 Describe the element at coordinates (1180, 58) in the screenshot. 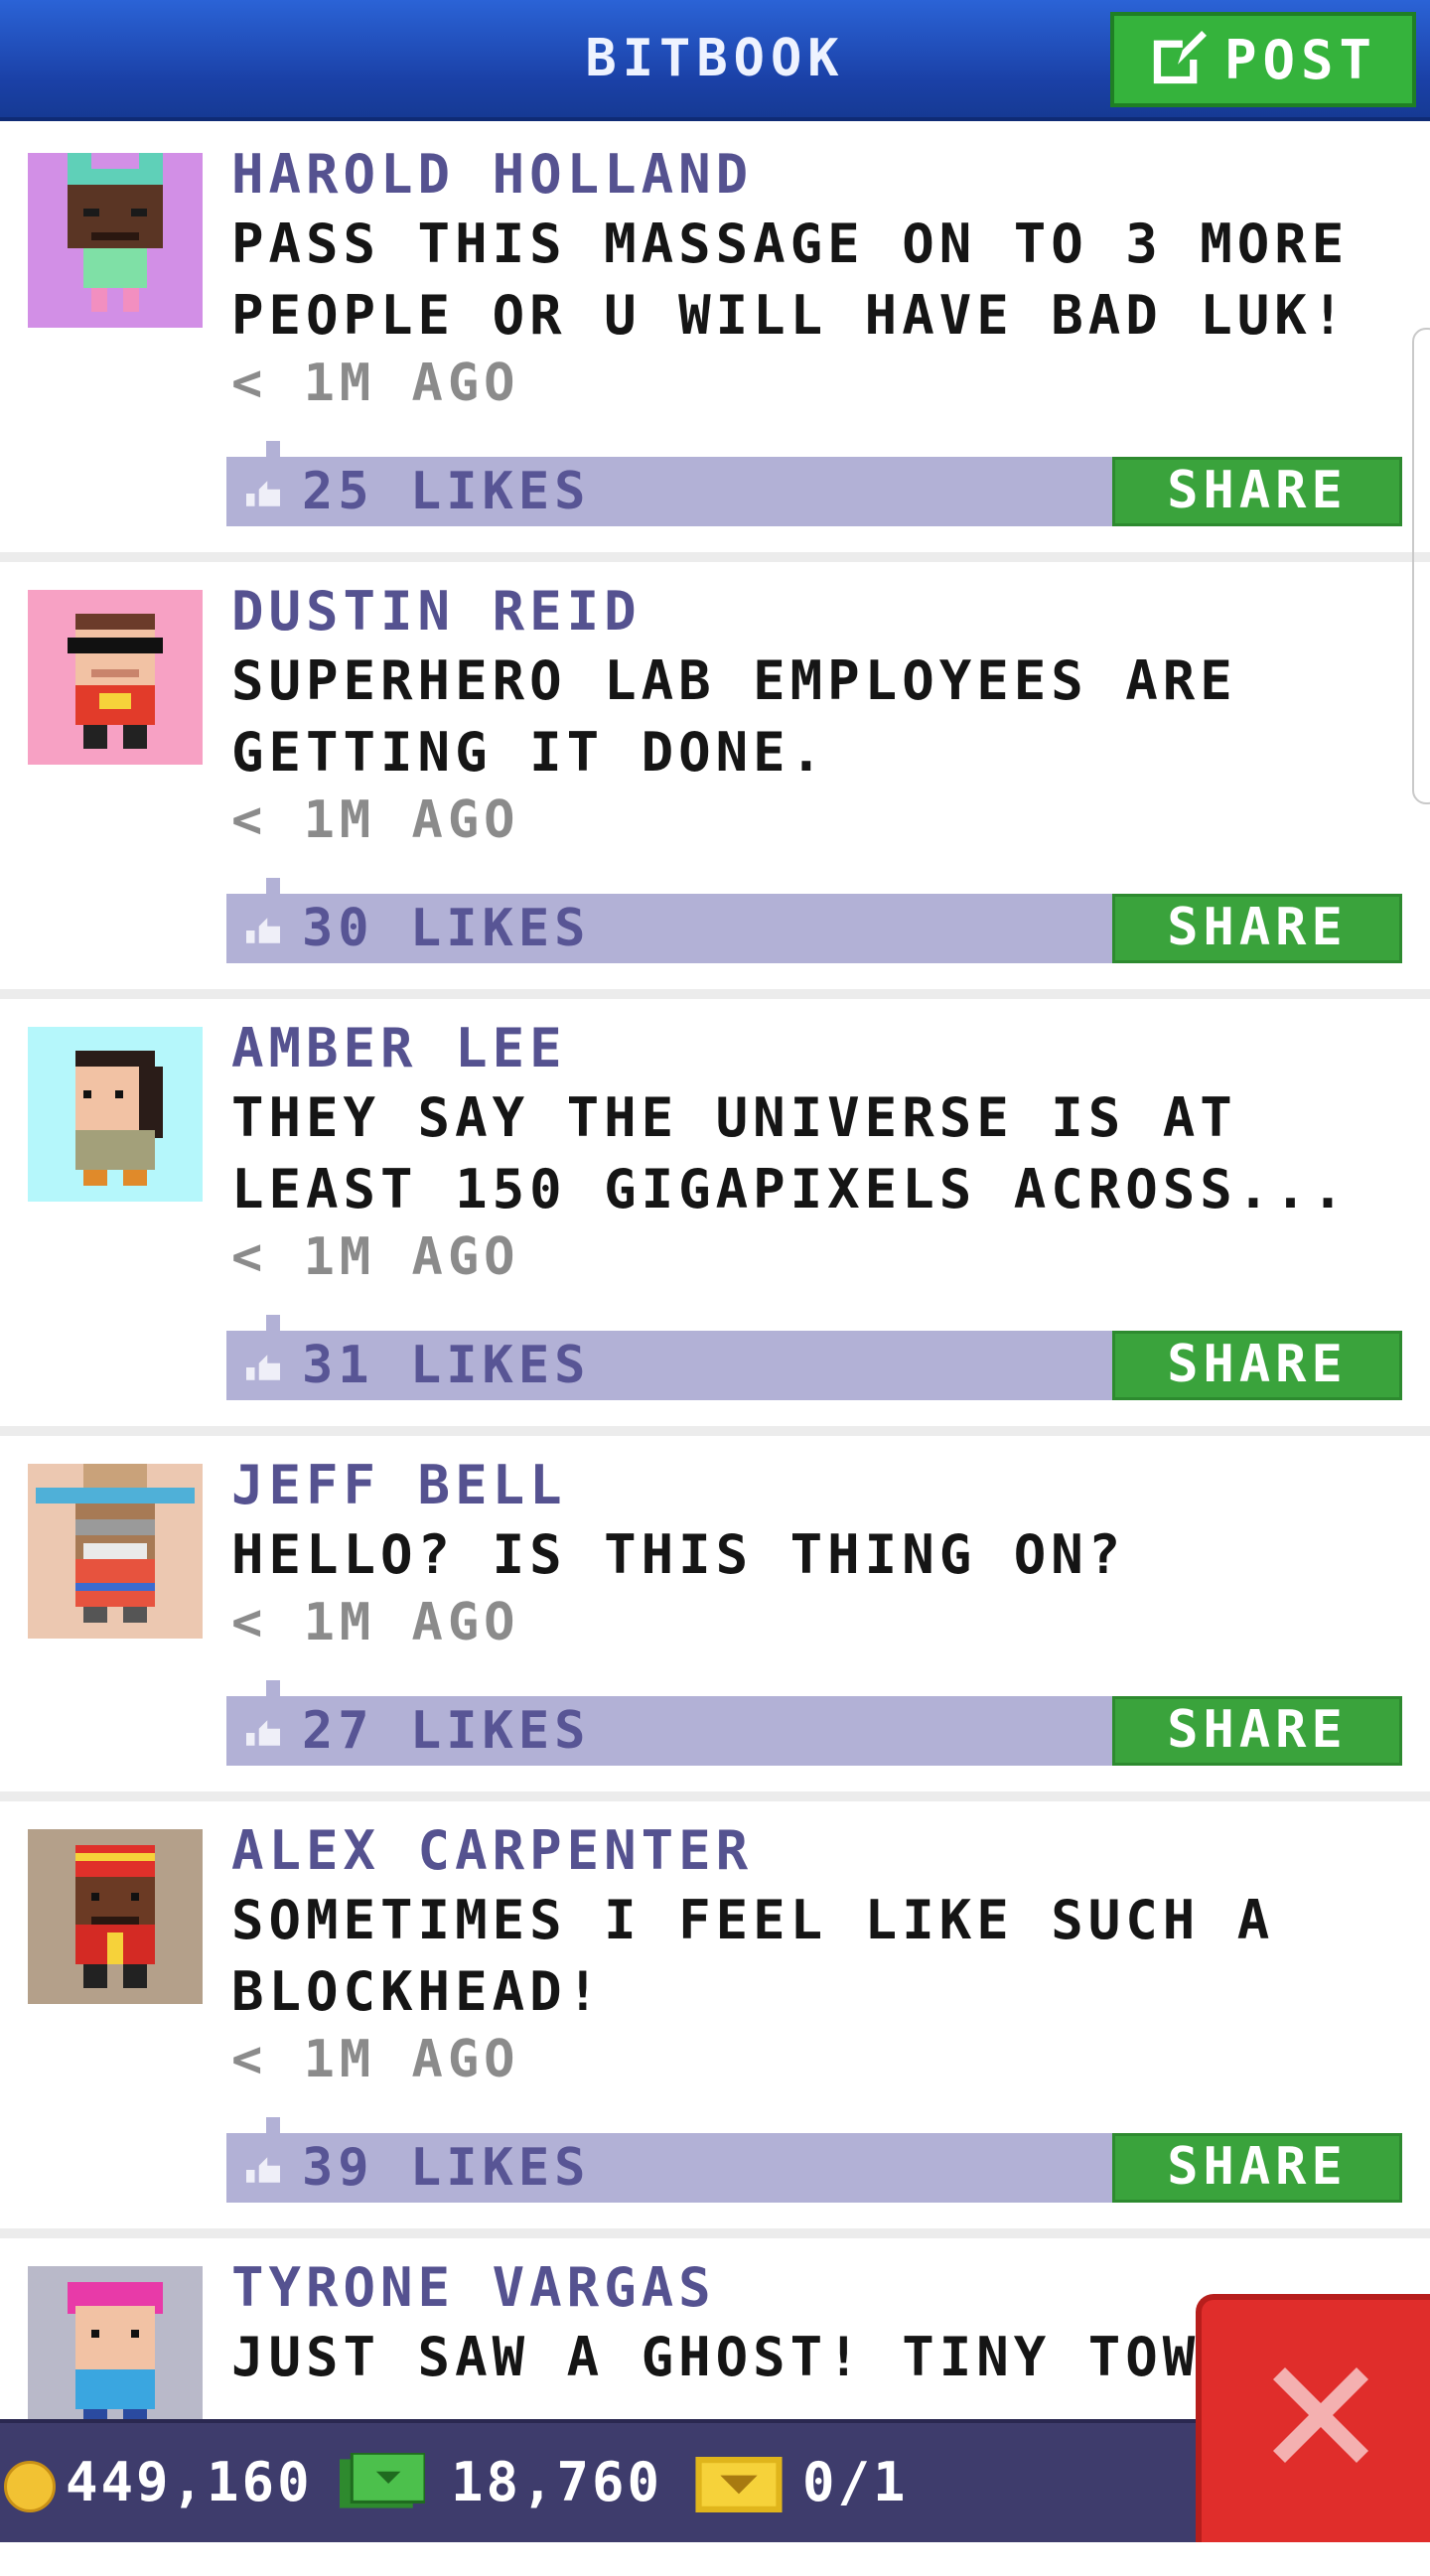

I see `edit-icon` at that location.